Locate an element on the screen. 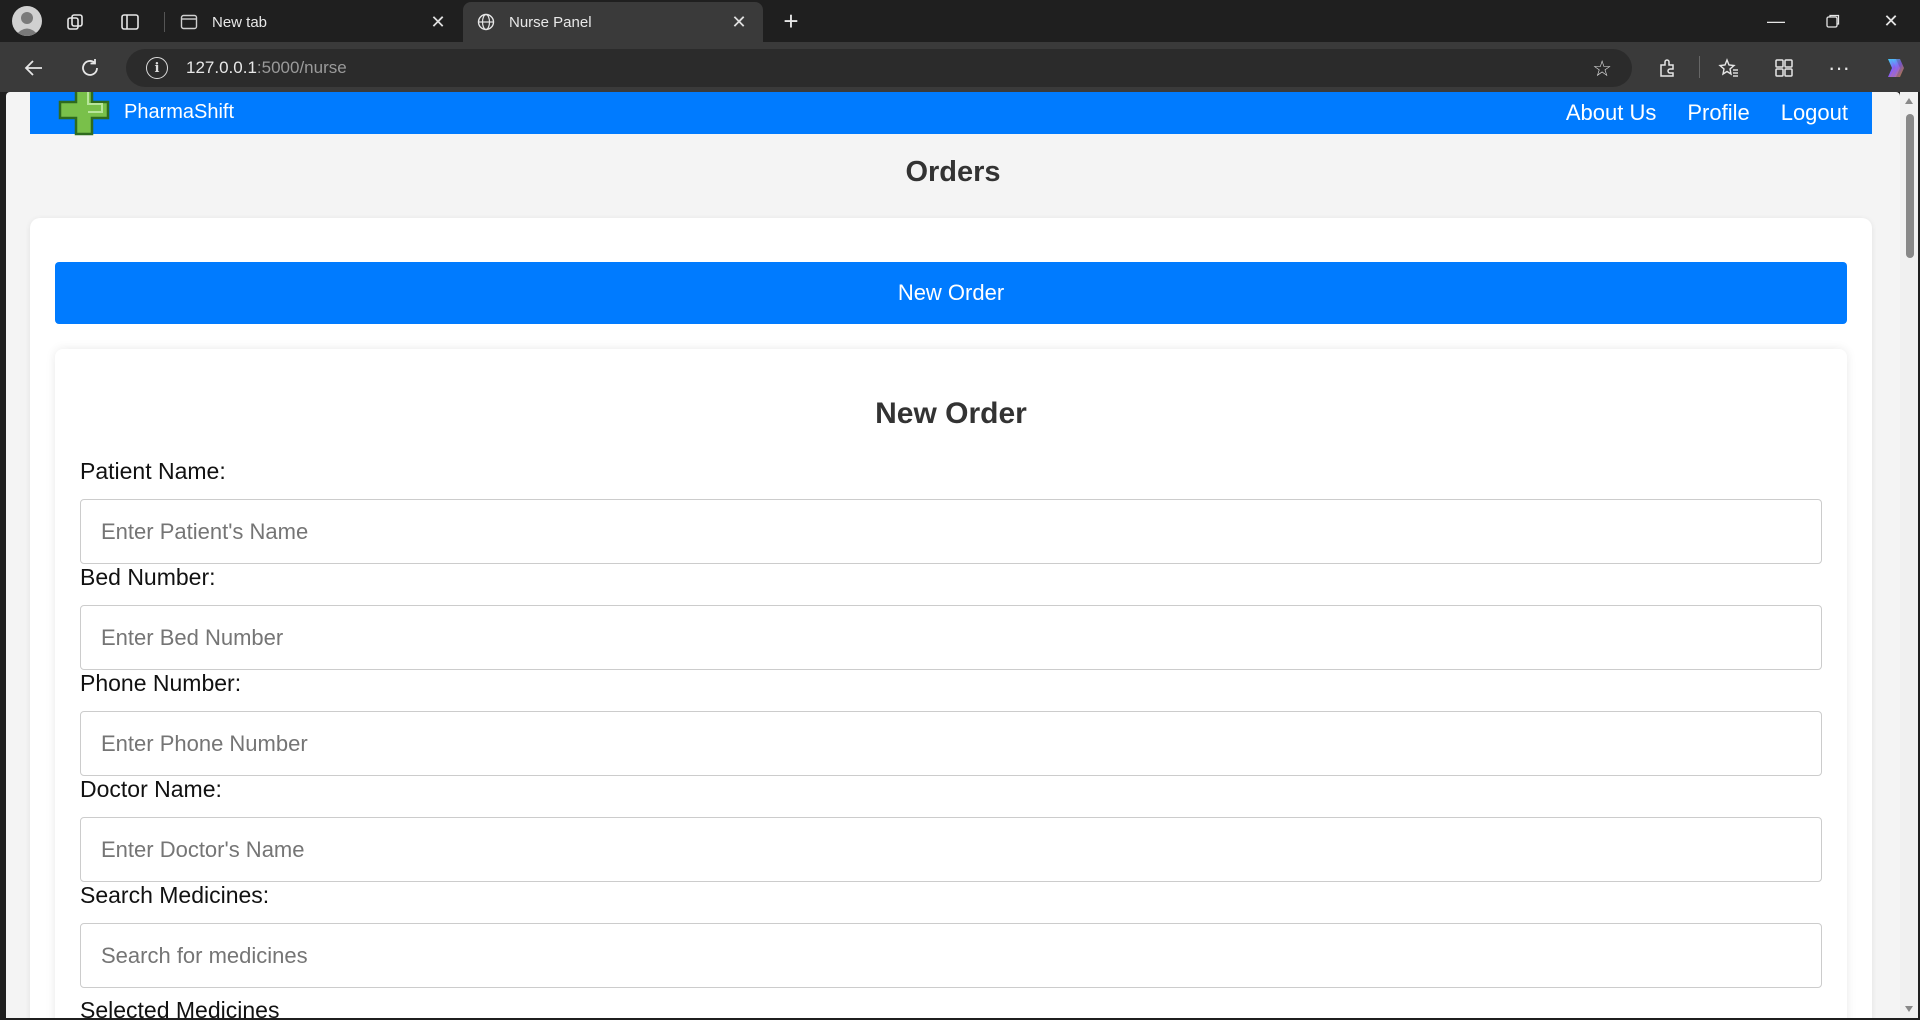 Image resolution: width=1920 pixels, height=1020 pixels. toolbar-divider is located at coordinates (1699, 67).